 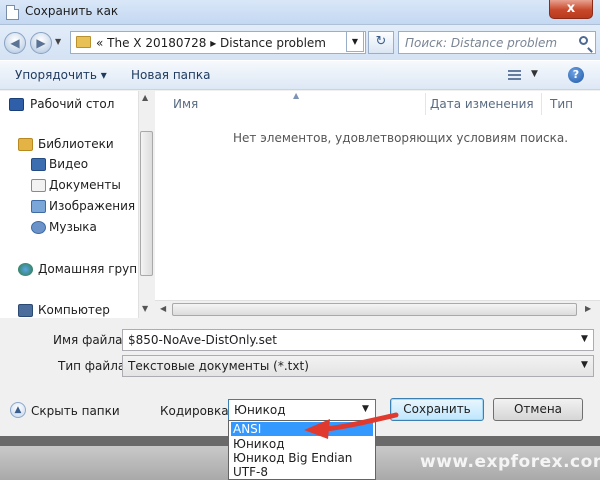 I want to click on refresh-button: ↻, so click(x=381, y=42).